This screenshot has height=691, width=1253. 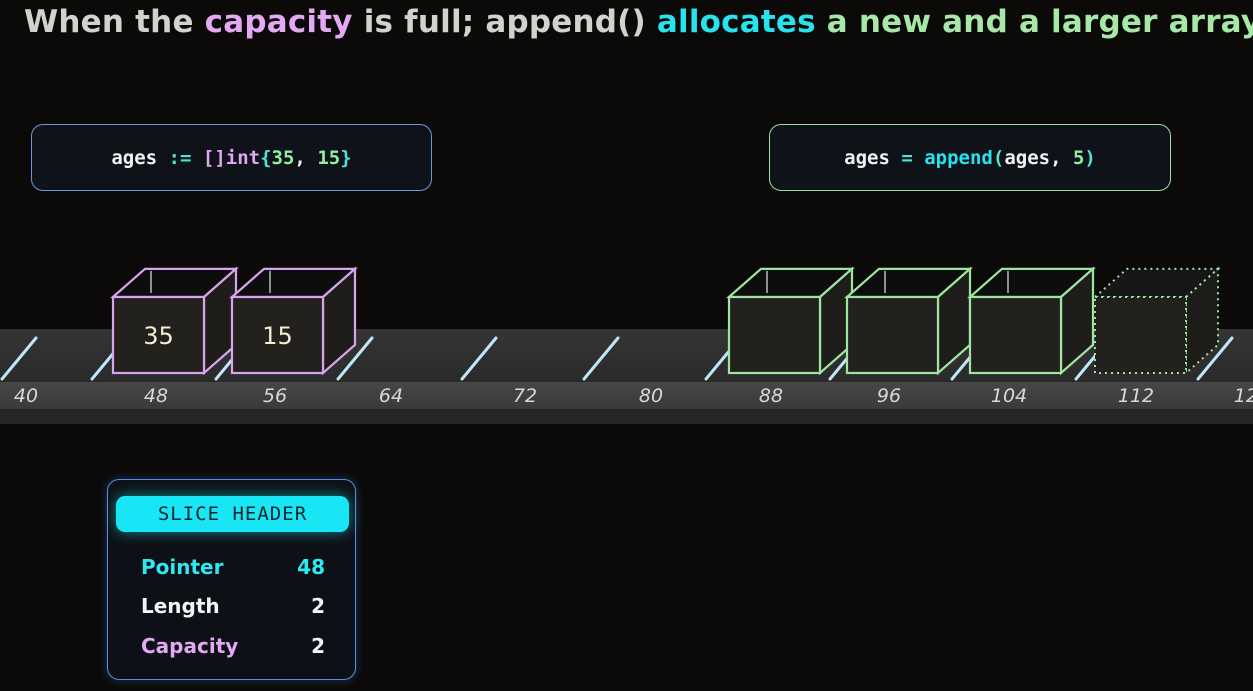 I want to click on pointer-value: 48, so click(x=311, y=567).